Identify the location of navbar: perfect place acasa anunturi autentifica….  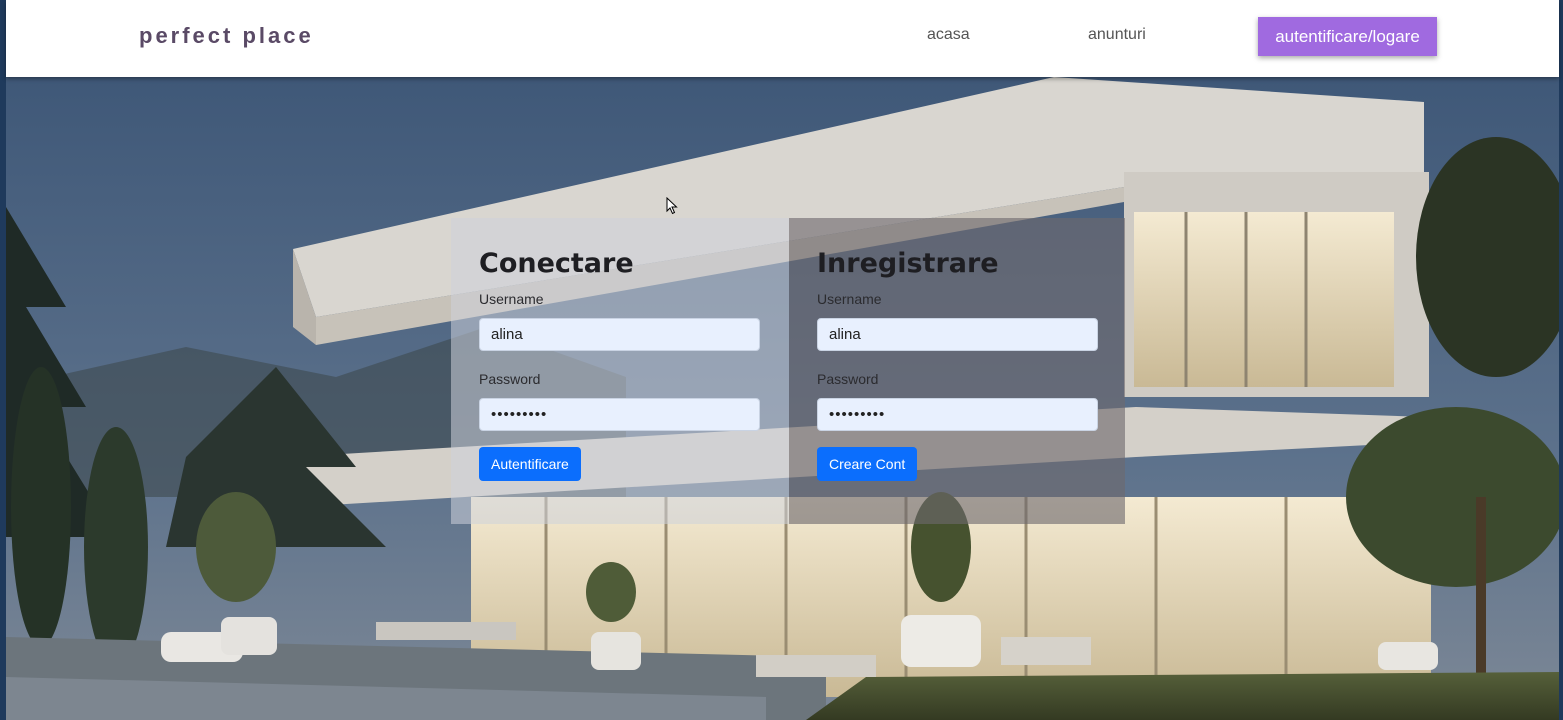
(782, 38).